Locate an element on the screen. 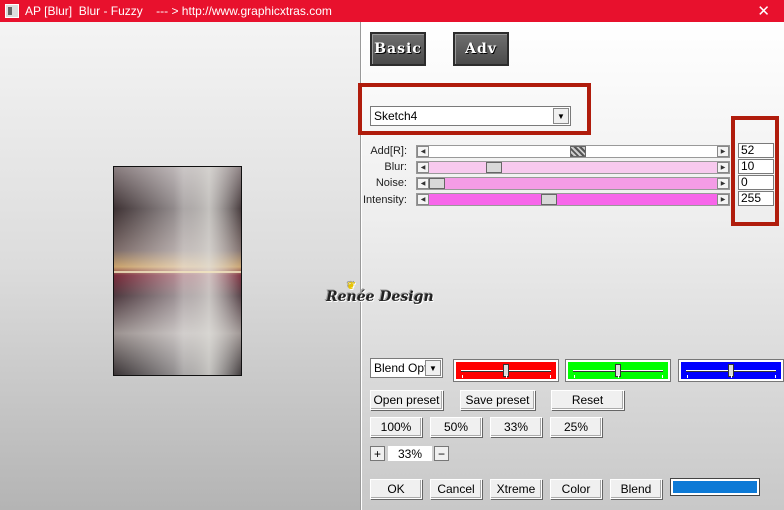  noise-slider: ◀ ▶ is located at coordinates (573, 183).